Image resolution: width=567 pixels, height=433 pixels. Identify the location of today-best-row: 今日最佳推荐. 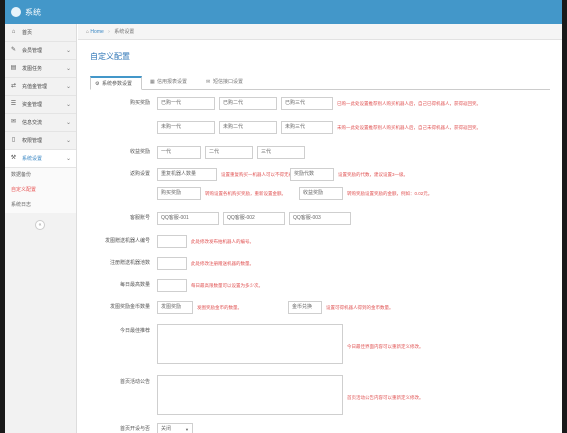
(120, 331).